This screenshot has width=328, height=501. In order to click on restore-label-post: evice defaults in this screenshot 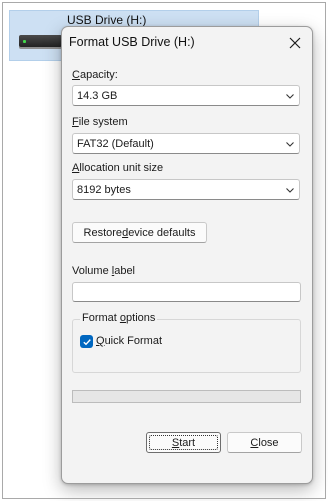, I will do `click(162, 232)`.